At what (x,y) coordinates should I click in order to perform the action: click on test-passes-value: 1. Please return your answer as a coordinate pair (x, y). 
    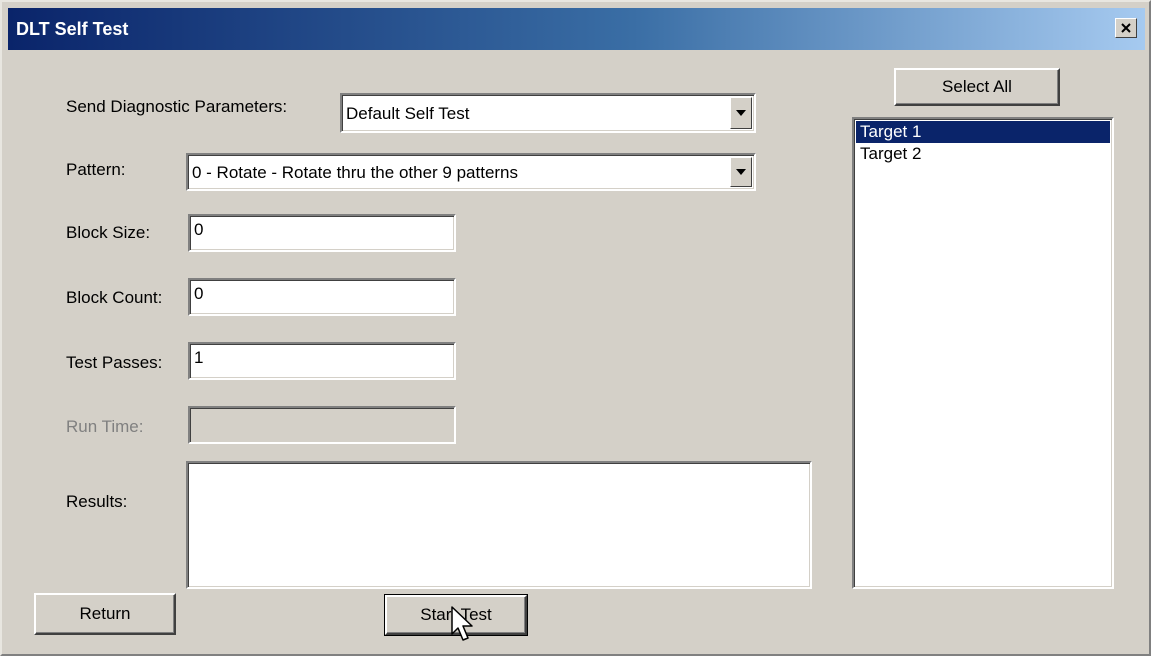
    Looking at the image, I should click on (199, 357).